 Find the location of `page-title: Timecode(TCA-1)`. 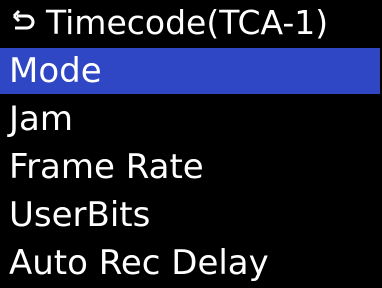

page-title: Timecode(TCA-1) is located at coordinates (187, 22).